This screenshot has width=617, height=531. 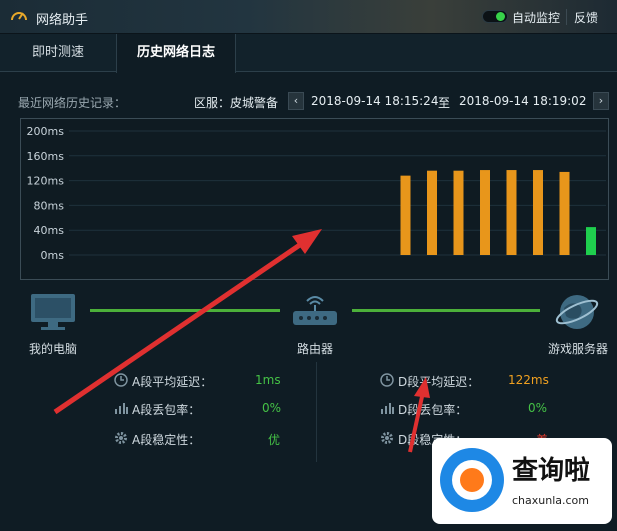 What do you see at coordinates (439, 382) in the screenshot?
I see `d-latency-label: D段平均延迟：` at bounding box center [439, 382].